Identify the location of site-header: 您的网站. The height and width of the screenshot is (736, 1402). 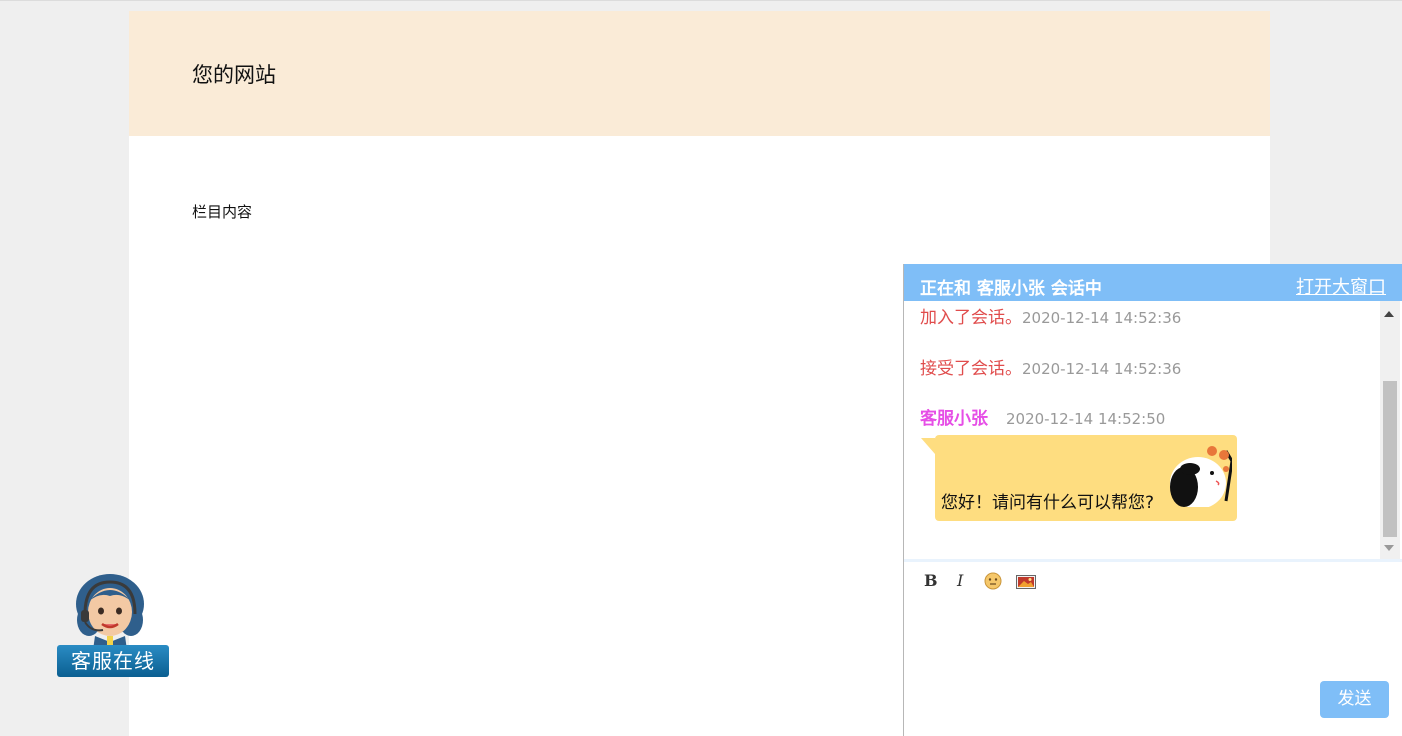
(699, 73).